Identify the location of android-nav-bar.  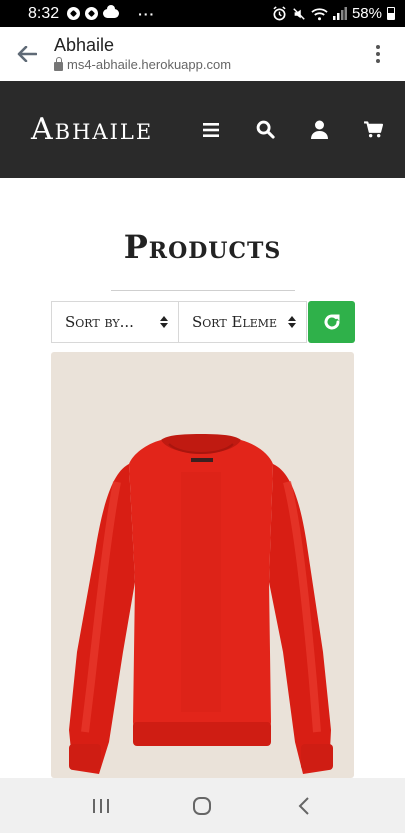
(202, 805).